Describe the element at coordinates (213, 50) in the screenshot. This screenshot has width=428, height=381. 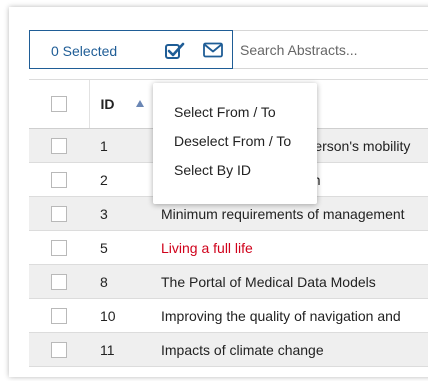
I see `envelope-icon` at that location.